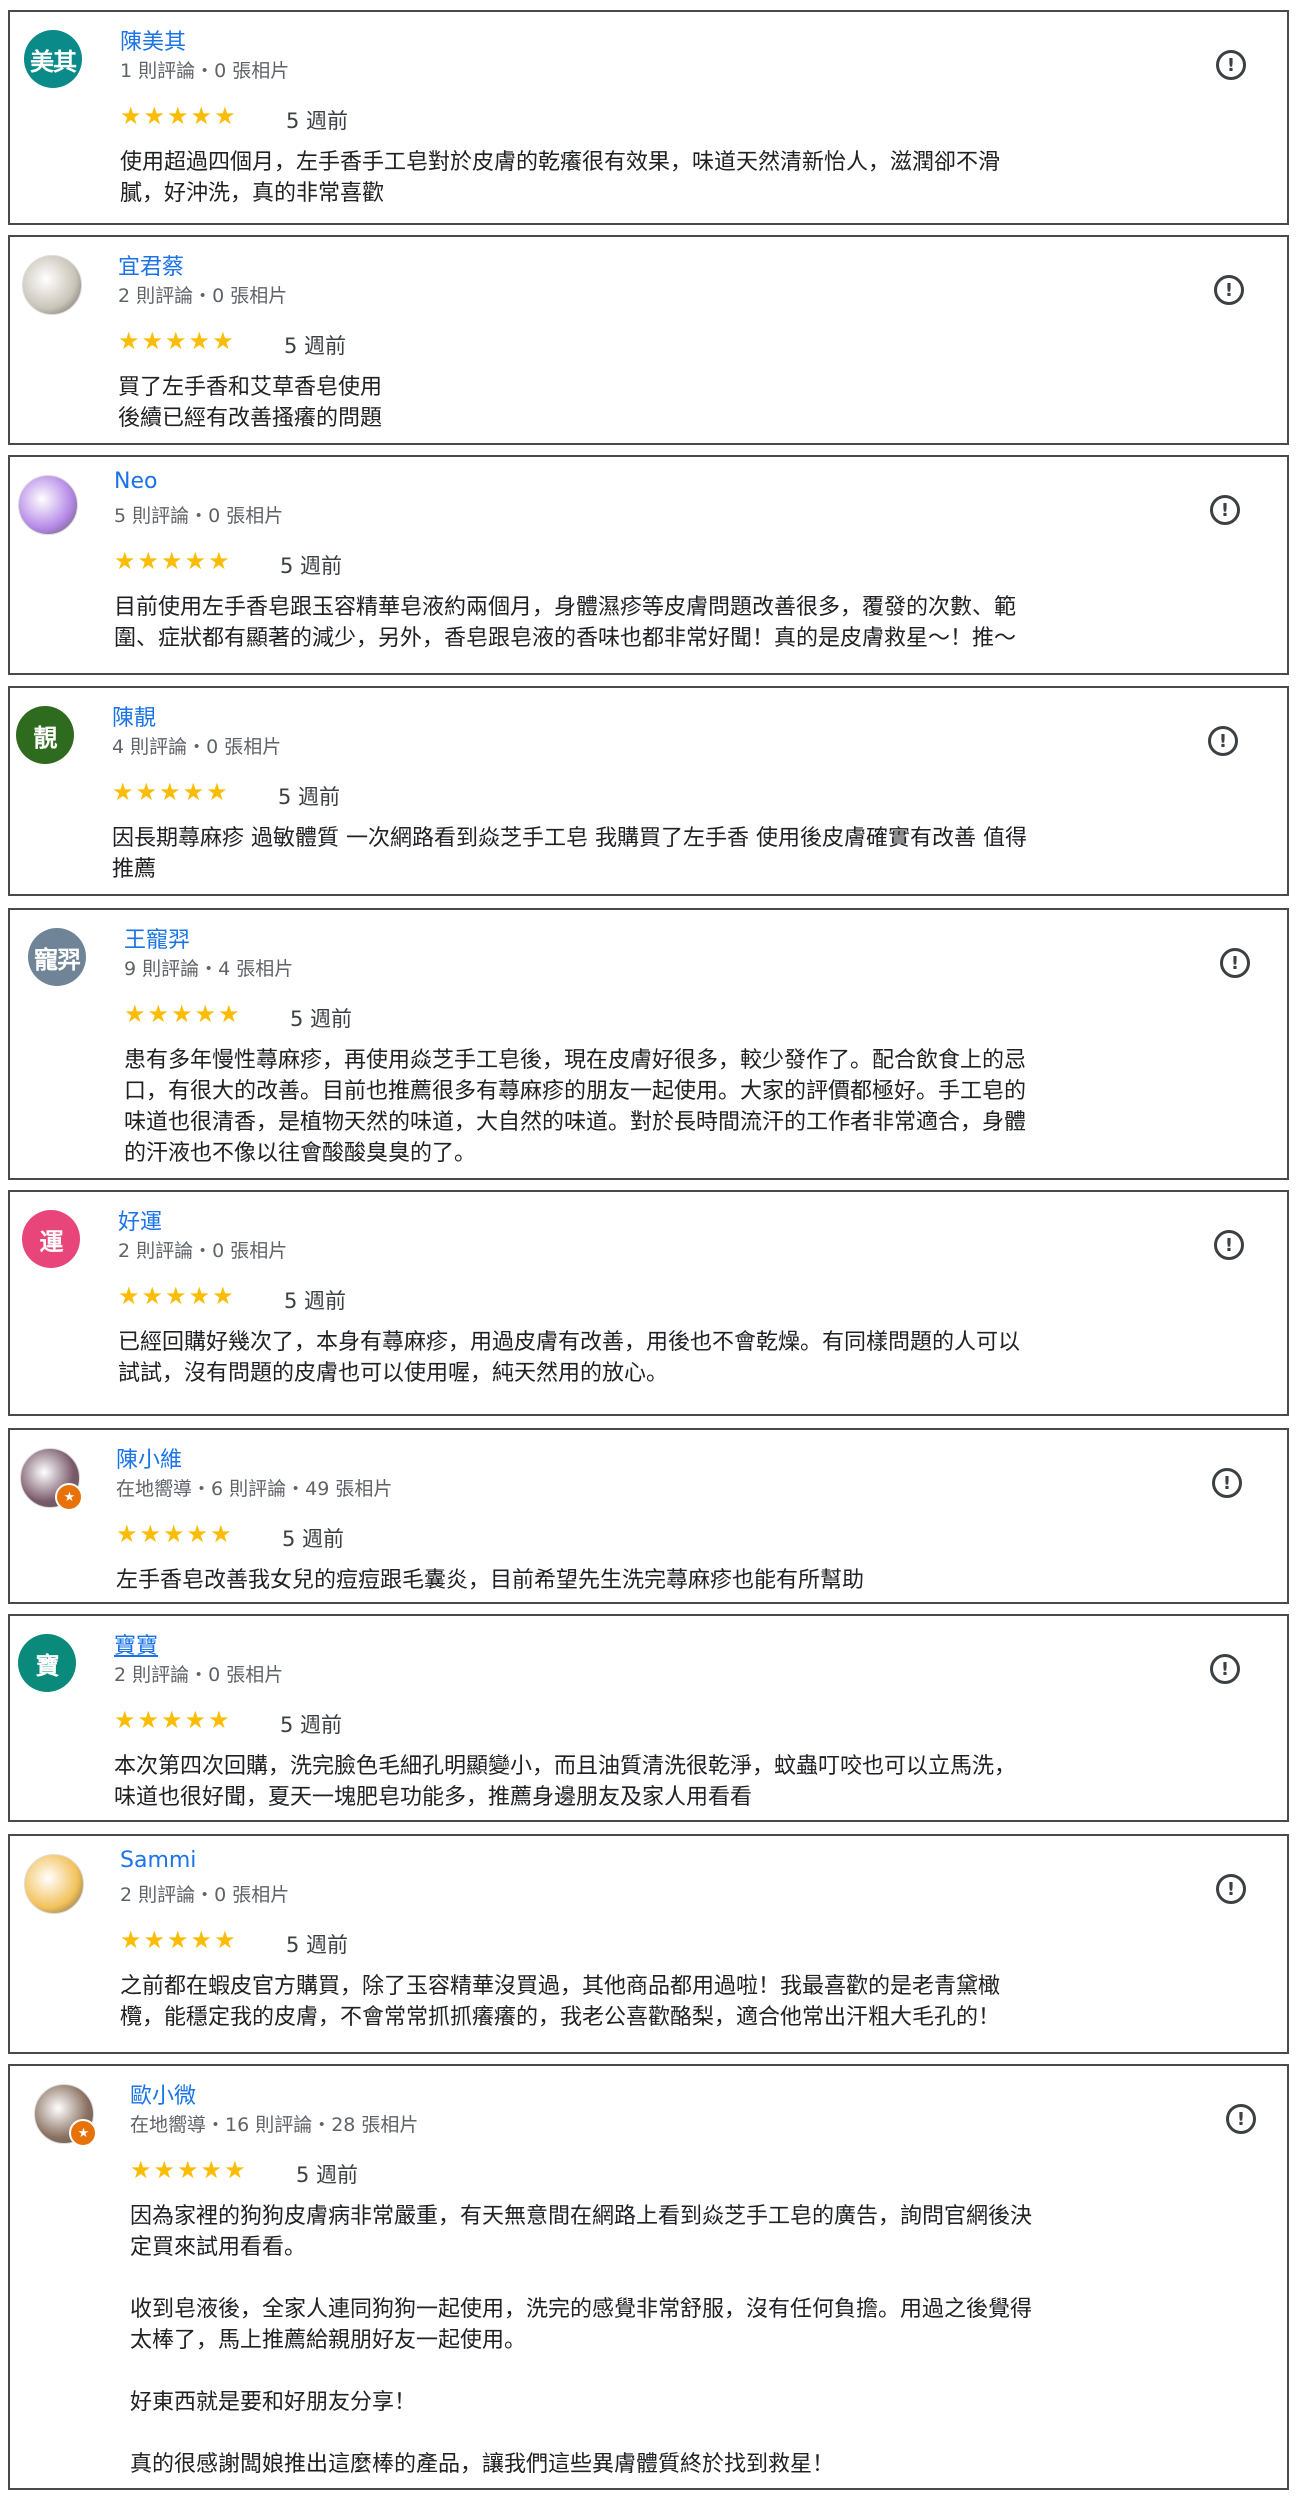 This screenshot has width=1300, height=2500. What do you see at coordinates (274, 2125) in the screenshot?
I see `reviewer-meta: 在地嚮導・16 則評論・28 張相片` at bounding box center [274, 2125].